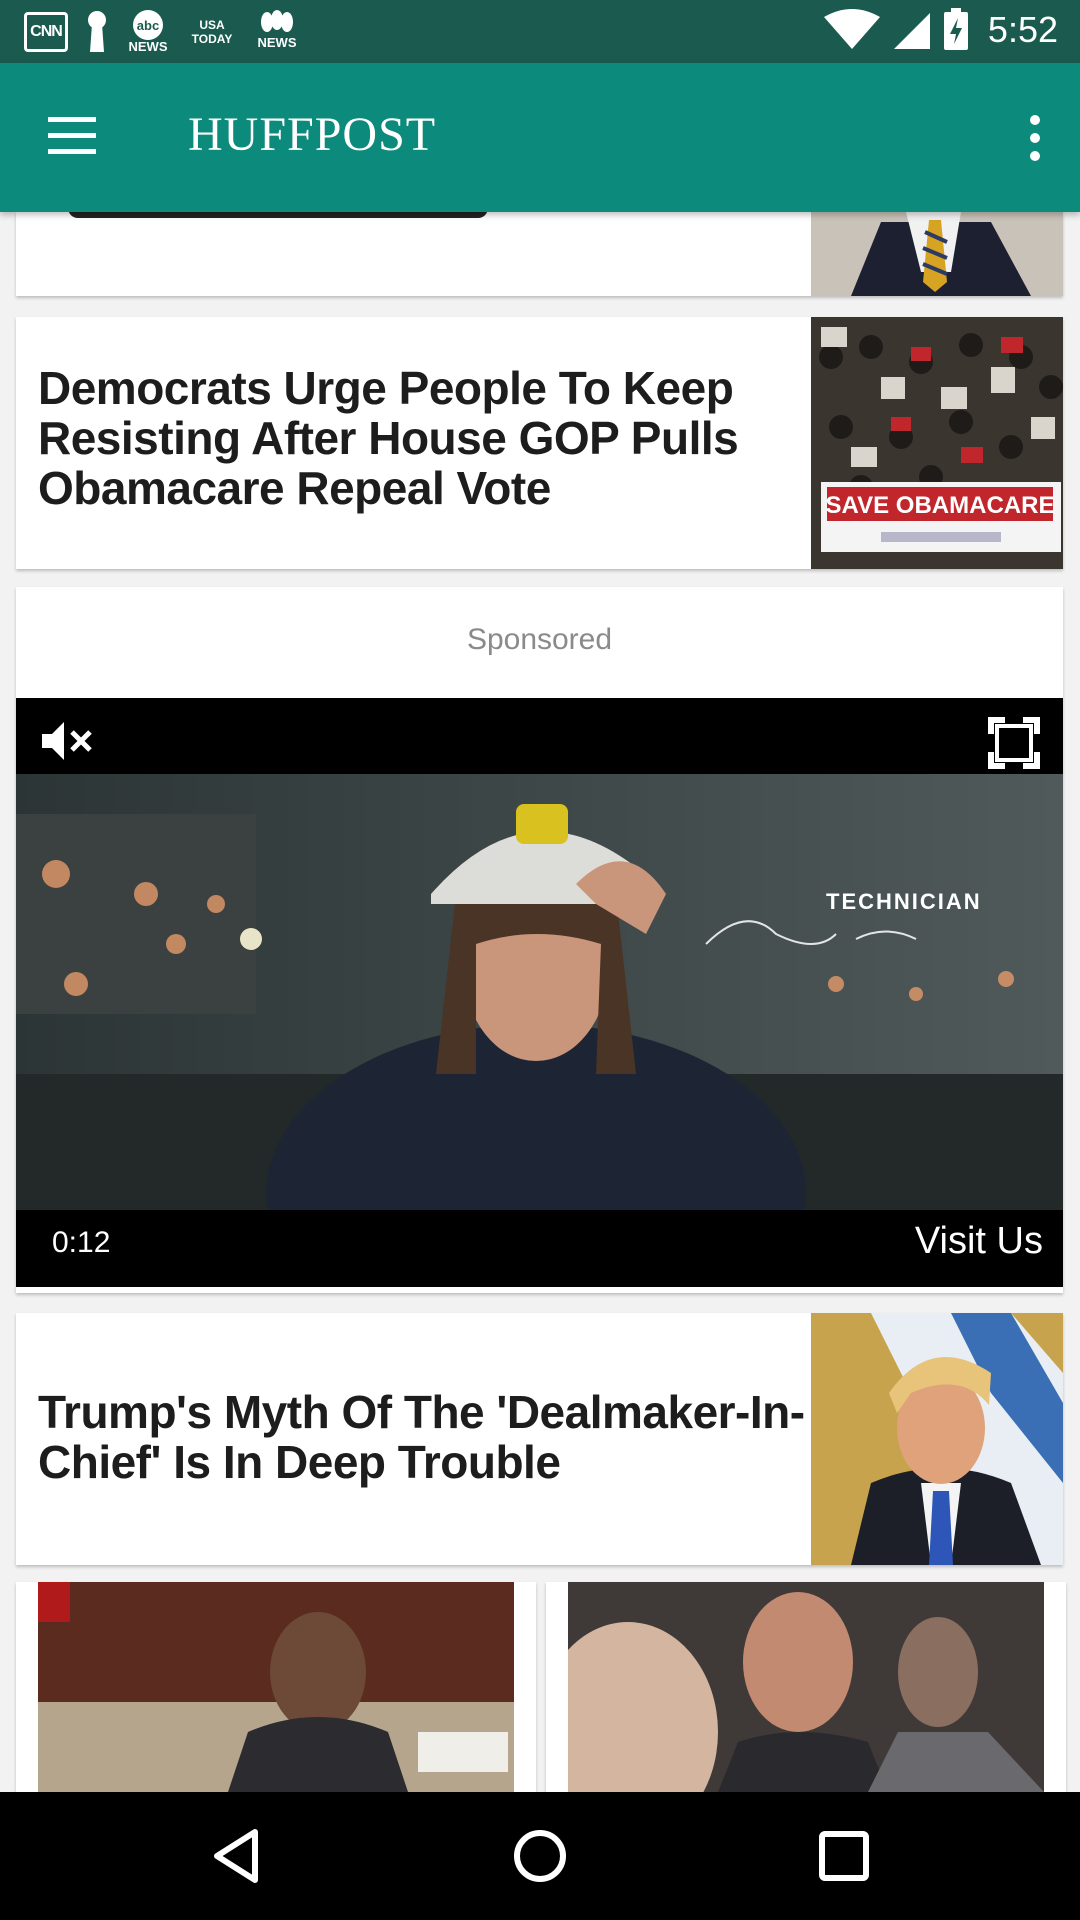 The width and height of the screenshot is (1080, 1920). I want to click on home-icon, so click(540, 1856).